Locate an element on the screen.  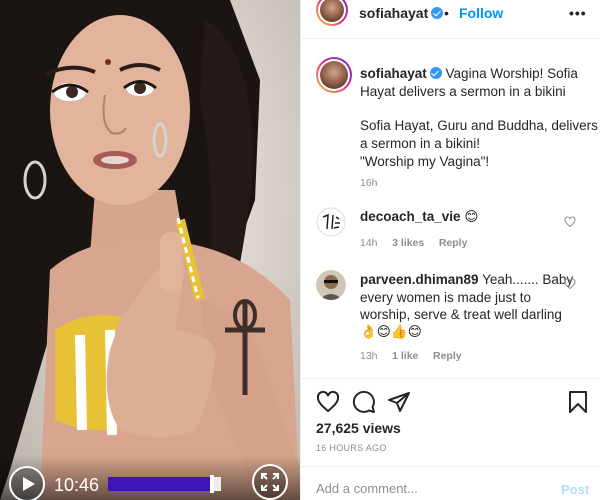
actions-divider is located at coordinates (450, 378).